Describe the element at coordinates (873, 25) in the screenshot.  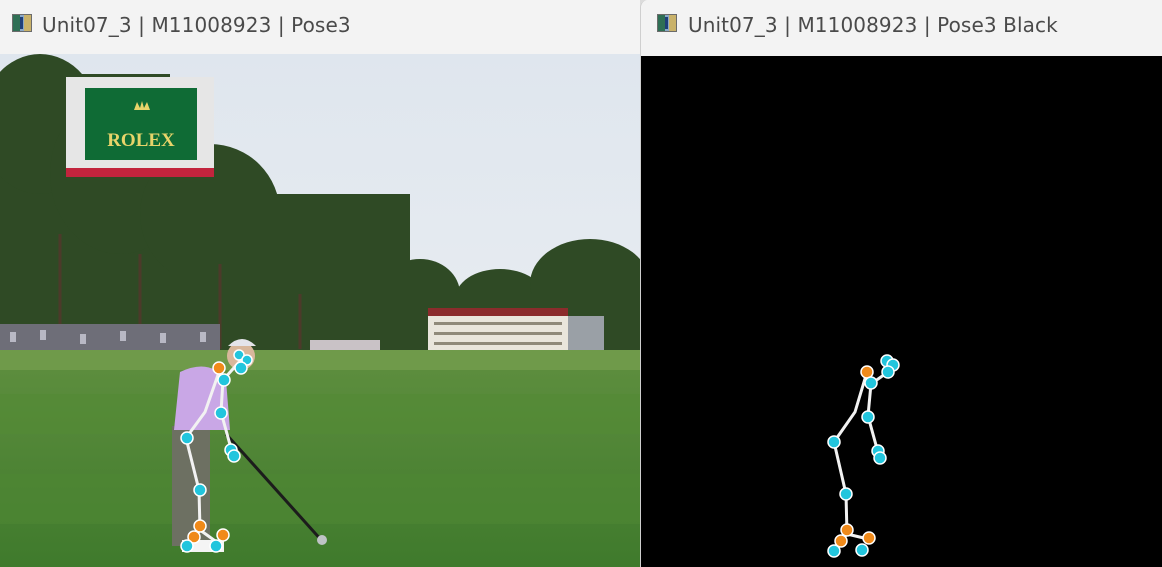
I see `window-title: Unit07_3 | M11008923 | Pose3 Black` at that location.